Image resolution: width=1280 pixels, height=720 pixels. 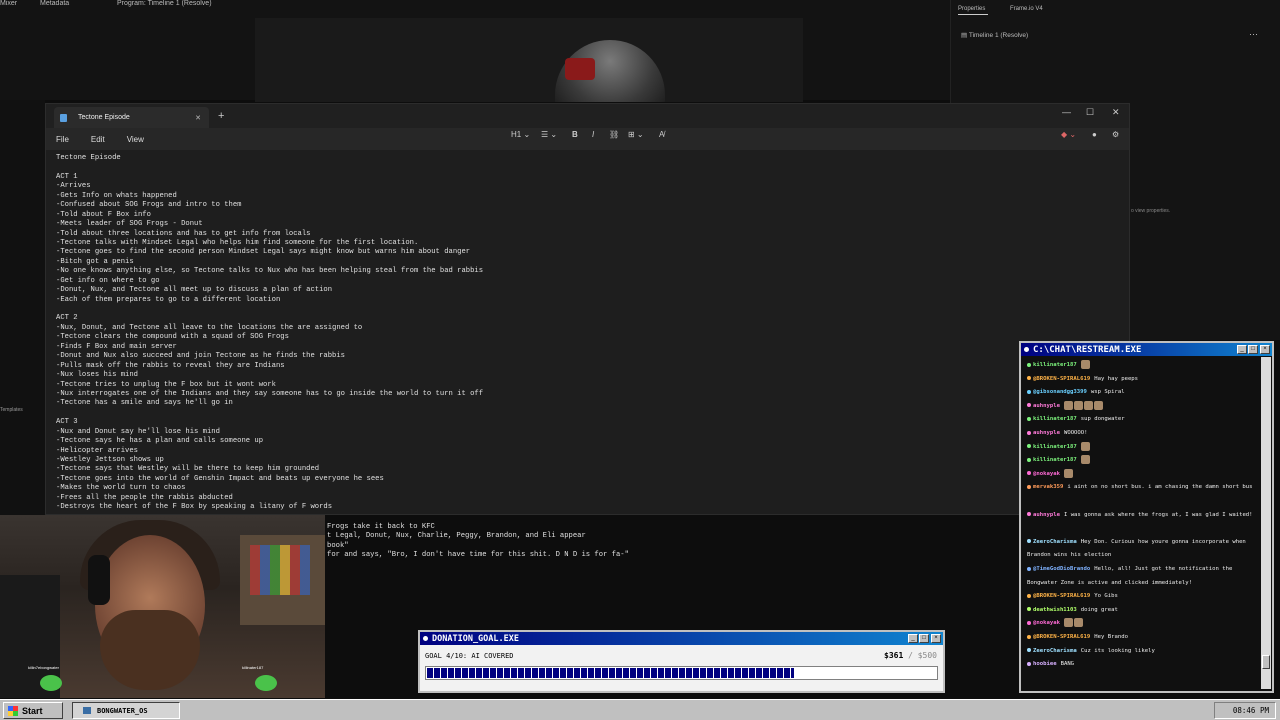 What do you see at coordinates (1066, 112) in the screenshot?
I see `minimize-icon: —` at bounding box center [1066, 112].